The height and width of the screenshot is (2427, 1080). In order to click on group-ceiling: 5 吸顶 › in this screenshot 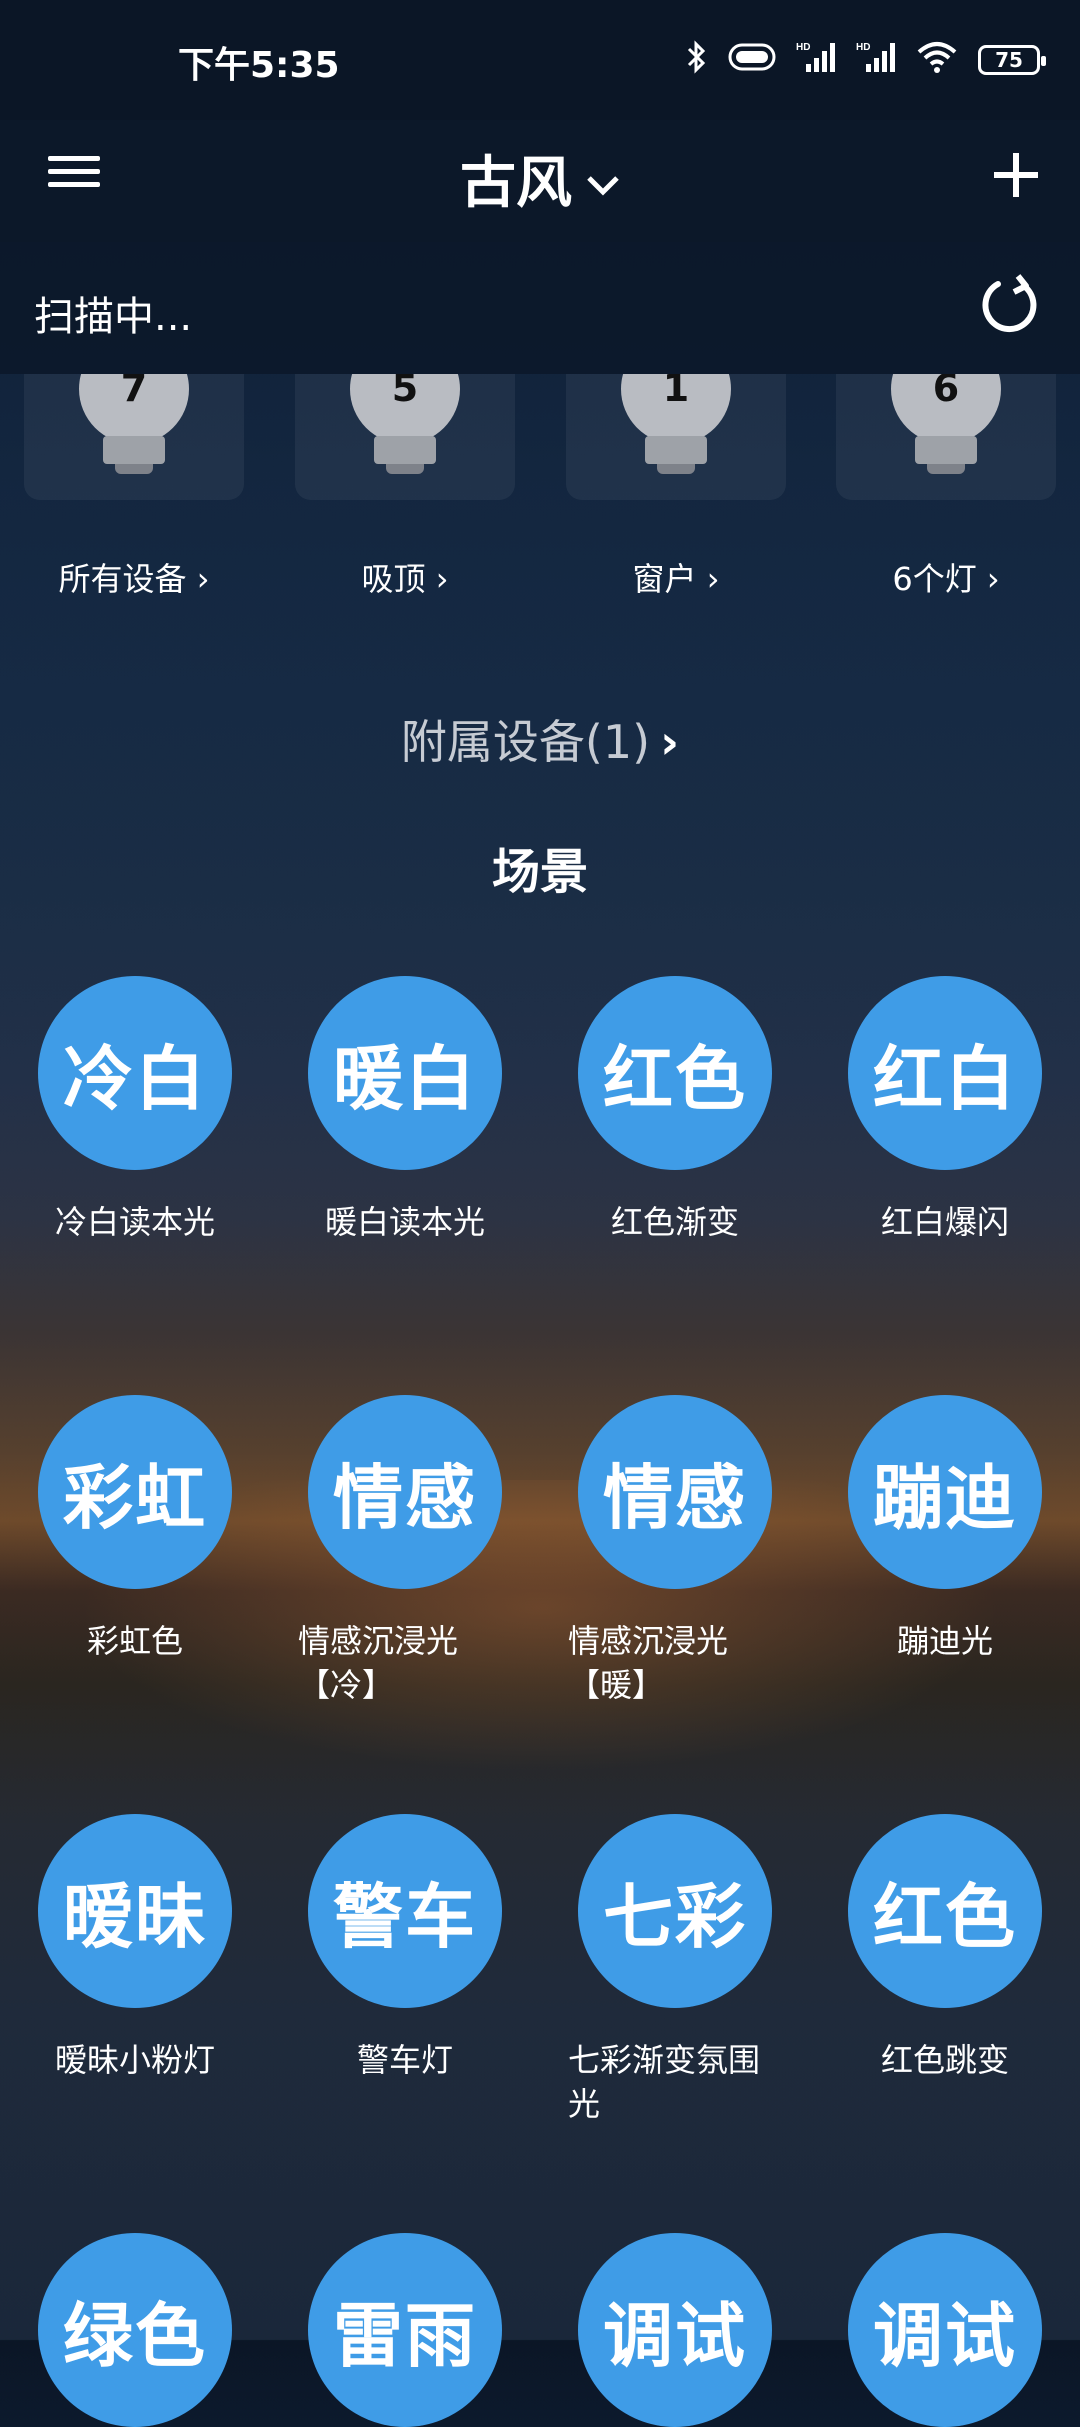, I will do `click(405, 487)`.